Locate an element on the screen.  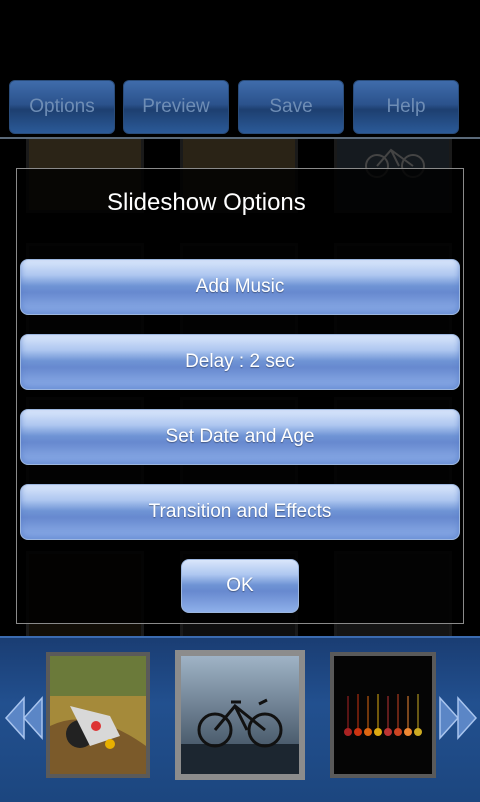
save-button: Save is located at coordinates (291, 107).